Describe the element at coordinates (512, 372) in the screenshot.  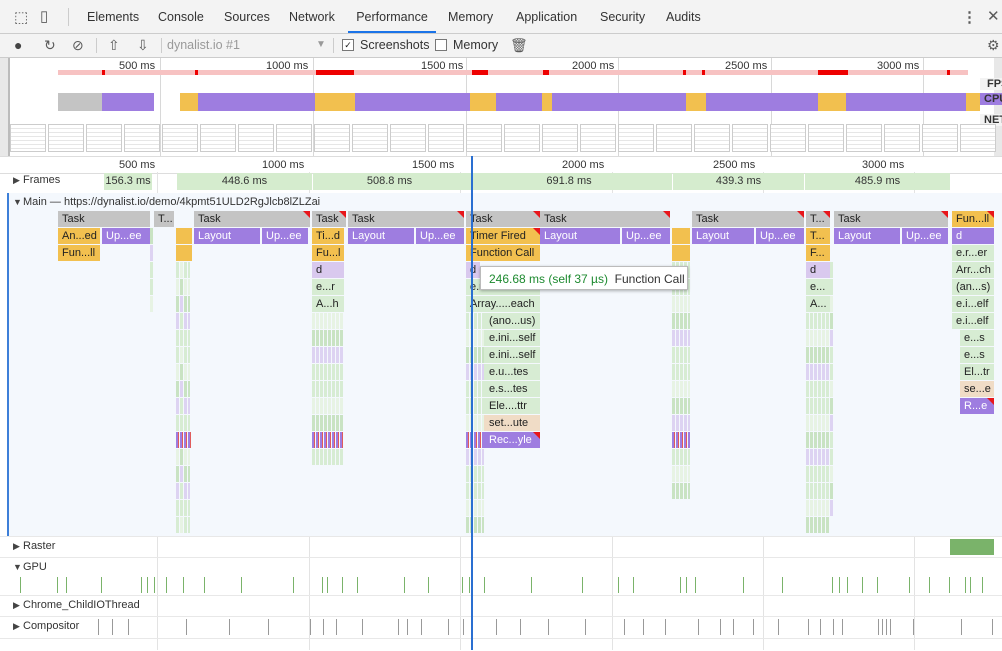
I see `flame-function: e.u...tes` at that location.